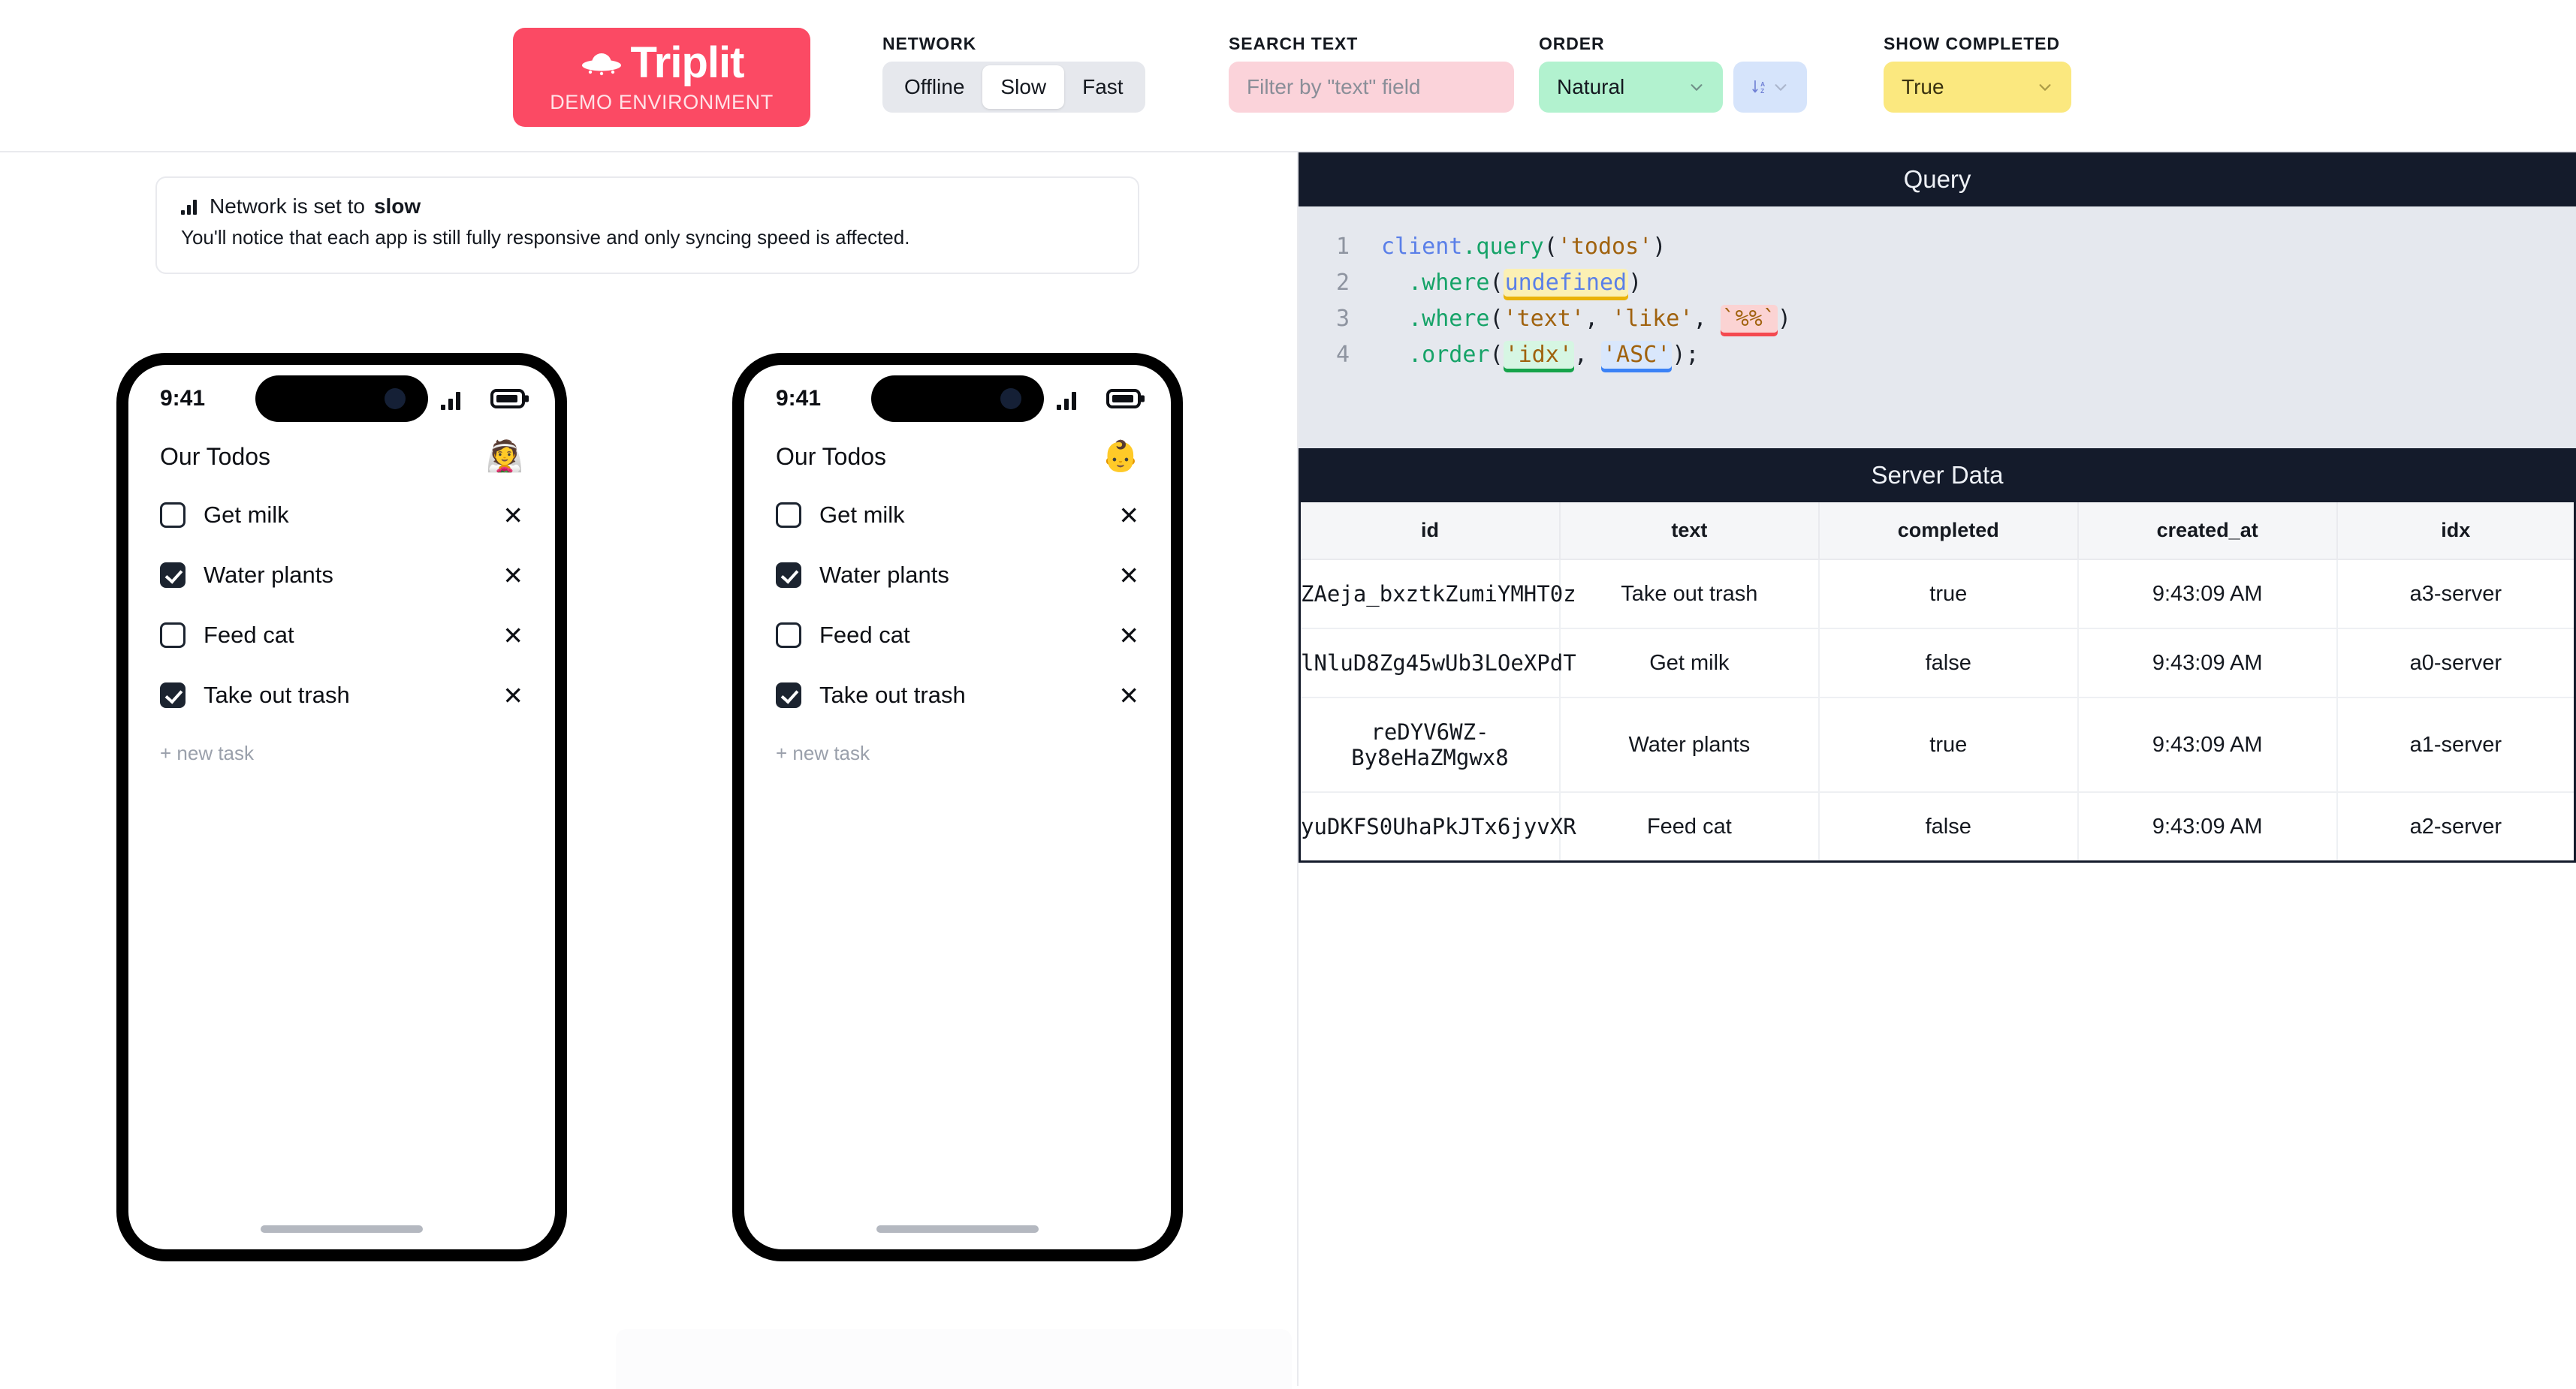  Describe the element at coordinates (1294, 43) in the screenshot. I see `search-label: SEARCH TEXT` at that location.